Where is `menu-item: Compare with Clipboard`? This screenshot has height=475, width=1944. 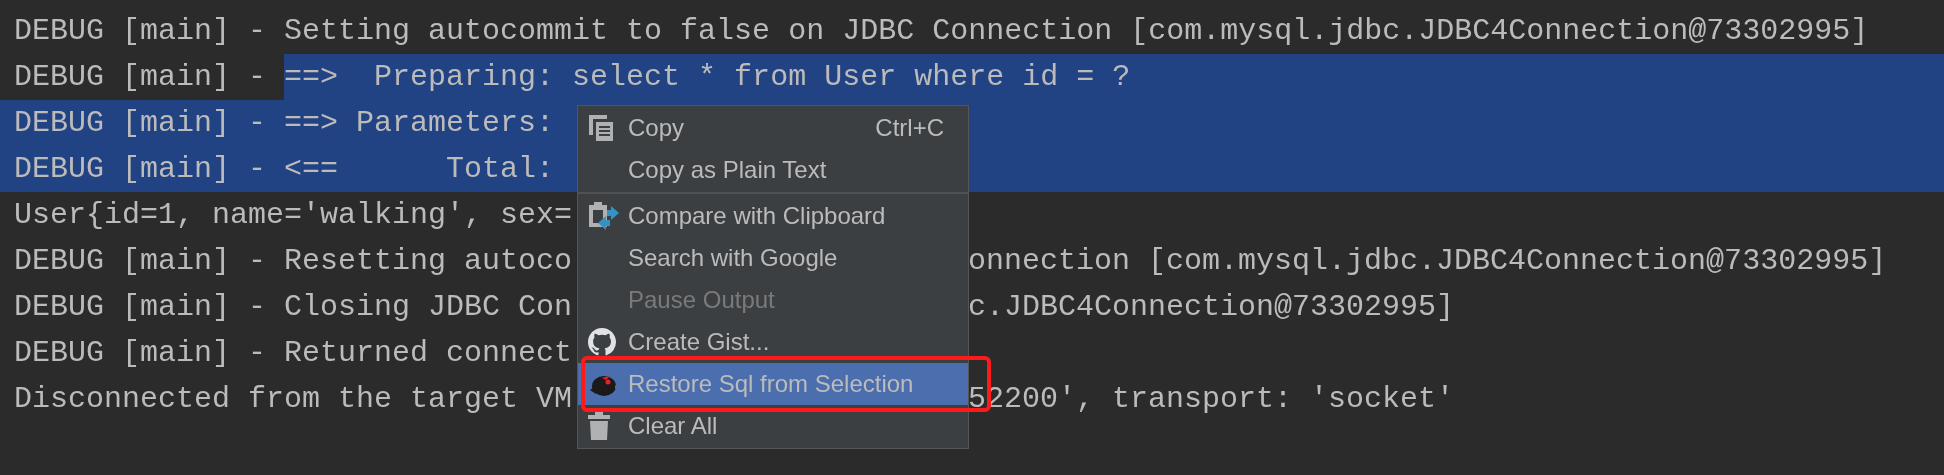
menu-item: Compare with Clipboard is located at coordinates (773, 216).